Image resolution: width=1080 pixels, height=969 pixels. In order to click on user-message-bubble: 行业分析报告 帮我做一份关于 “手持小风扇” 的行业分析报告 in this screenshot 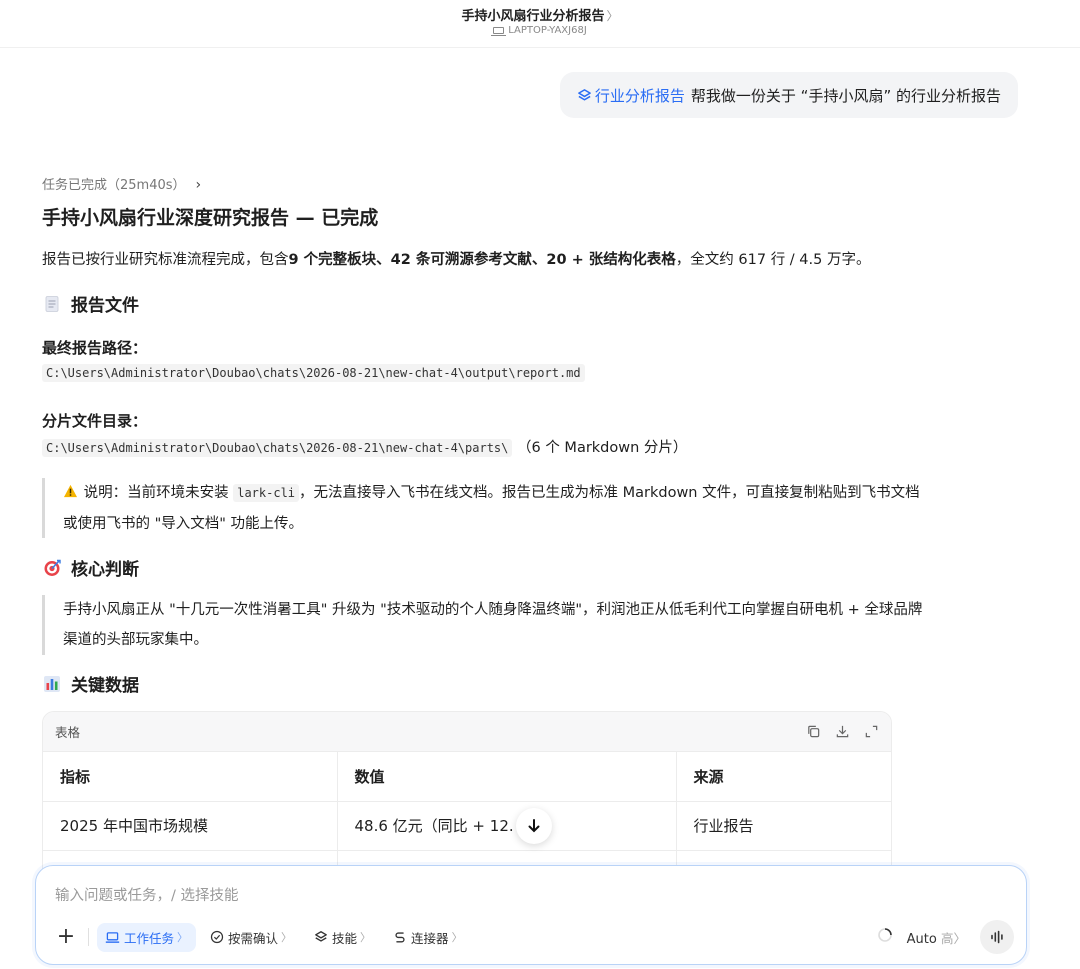, I will do `click(788, 95)`.